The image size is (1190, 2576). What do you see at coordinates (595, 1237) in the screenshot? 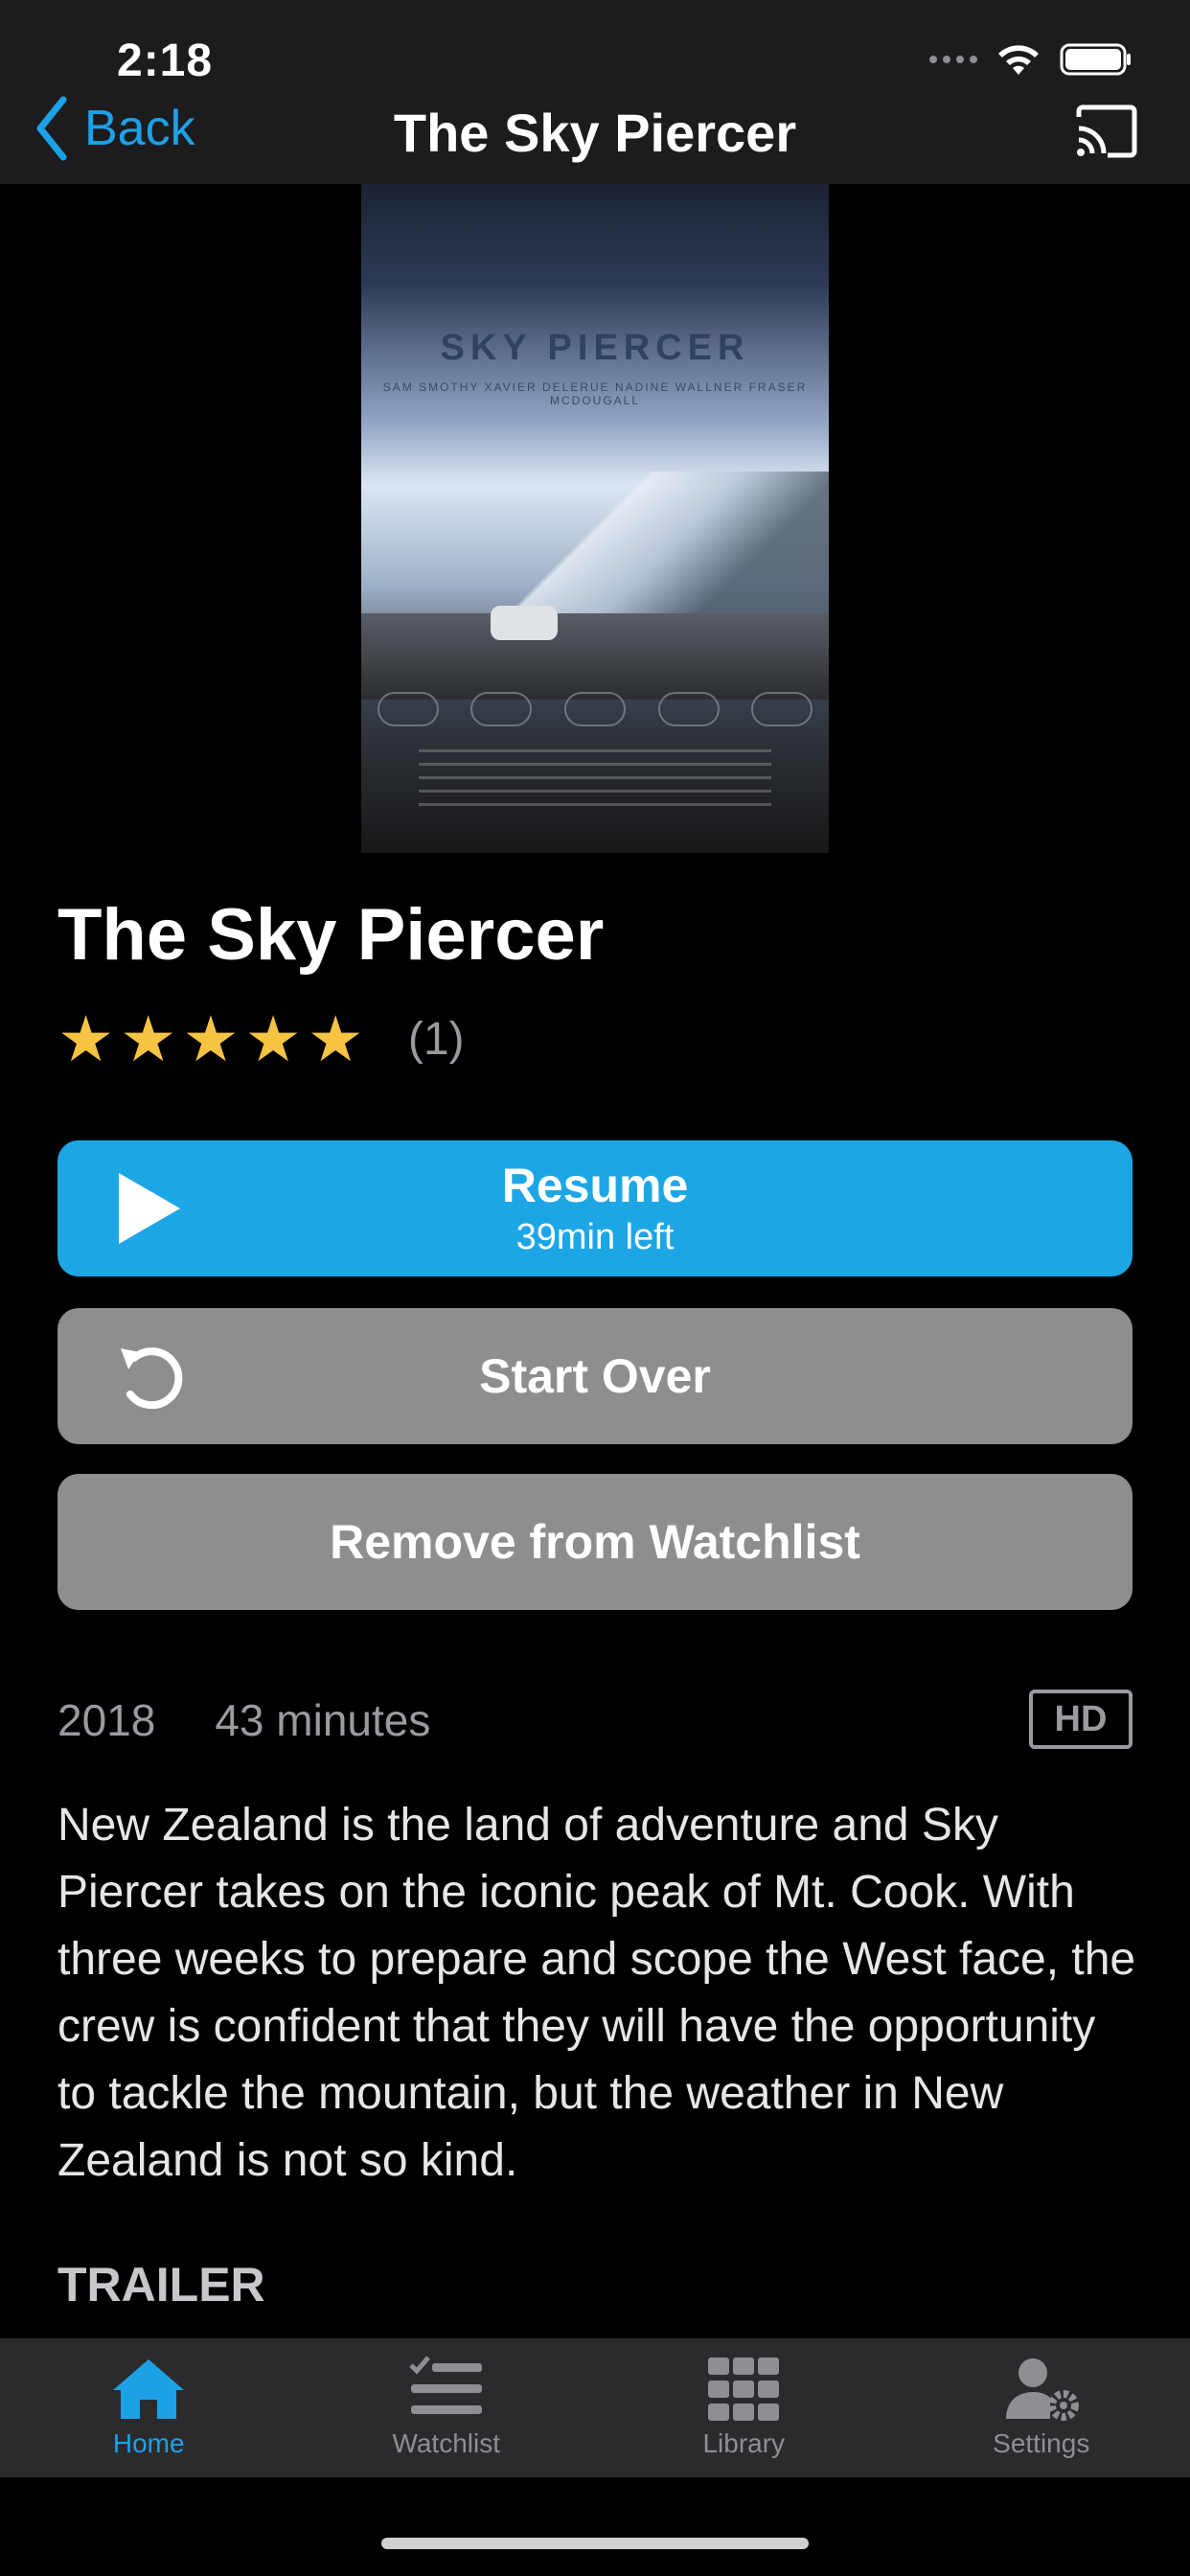
I see `resume-time-left: 39min left` at bounding box center [595, 1237].